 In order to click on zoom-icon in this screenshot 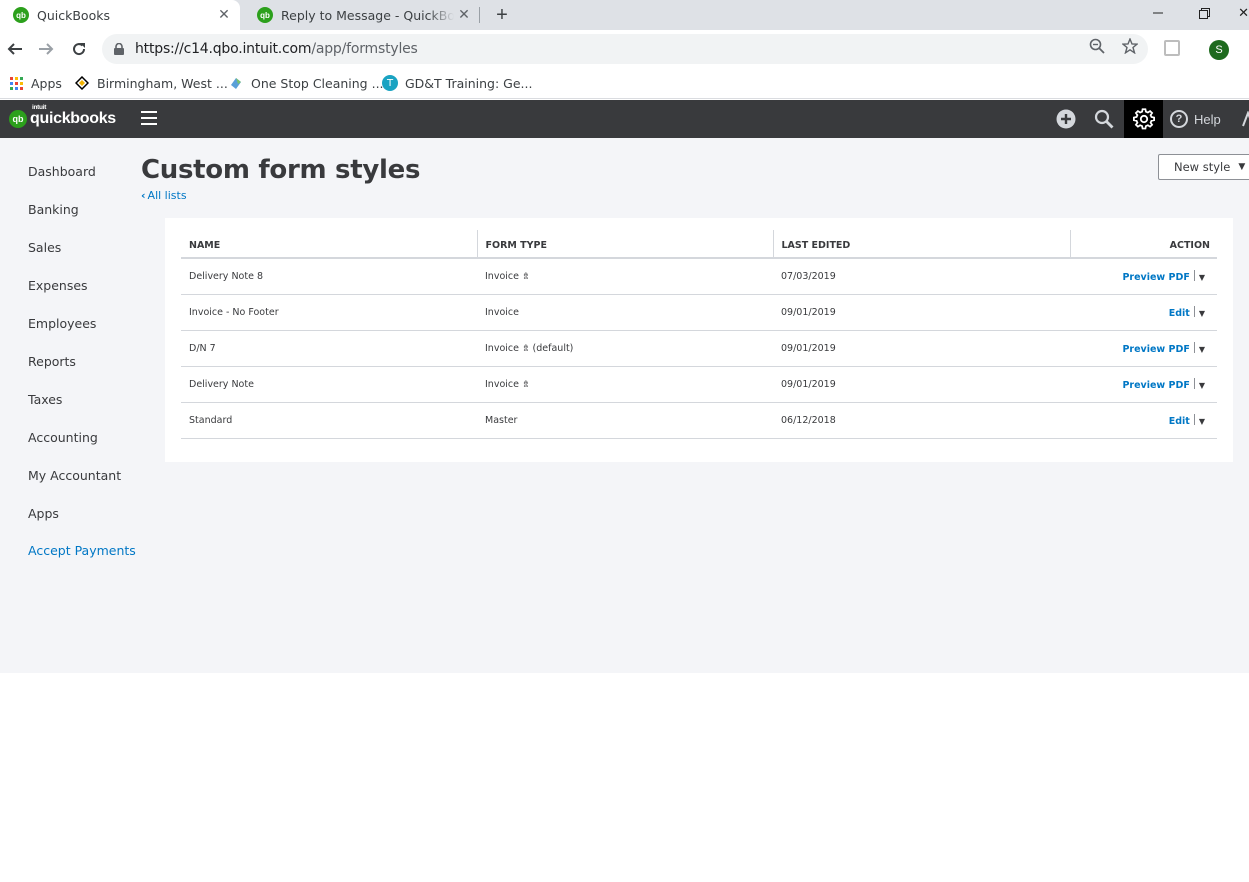, I will do `click(1097, 46)`.